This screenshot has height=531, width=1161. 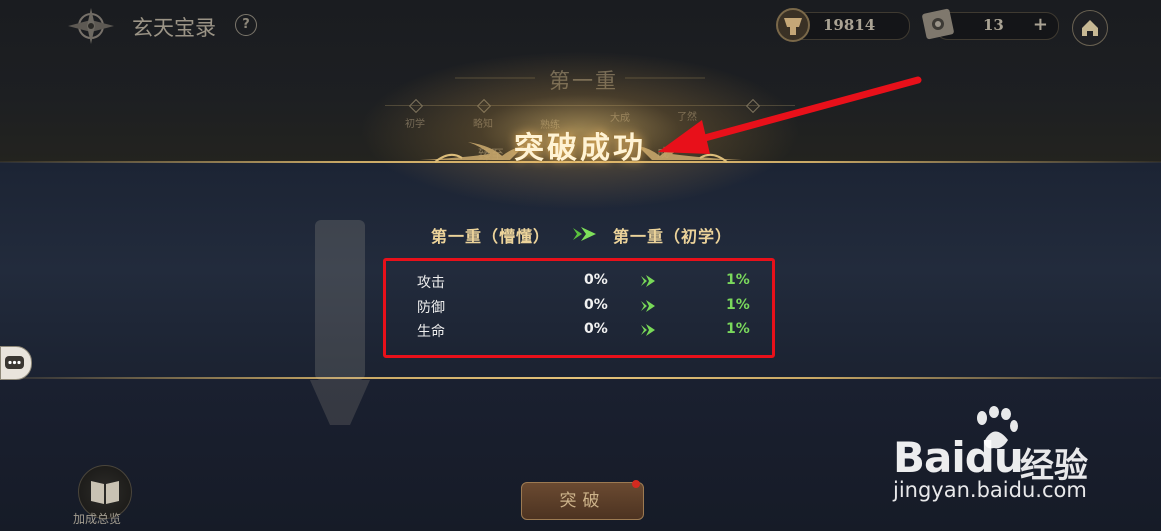 What do you see at coordinates (738, 305) in the screenshot?
I see `stat-new-defense: 1%` at bounding box center [738, 305].